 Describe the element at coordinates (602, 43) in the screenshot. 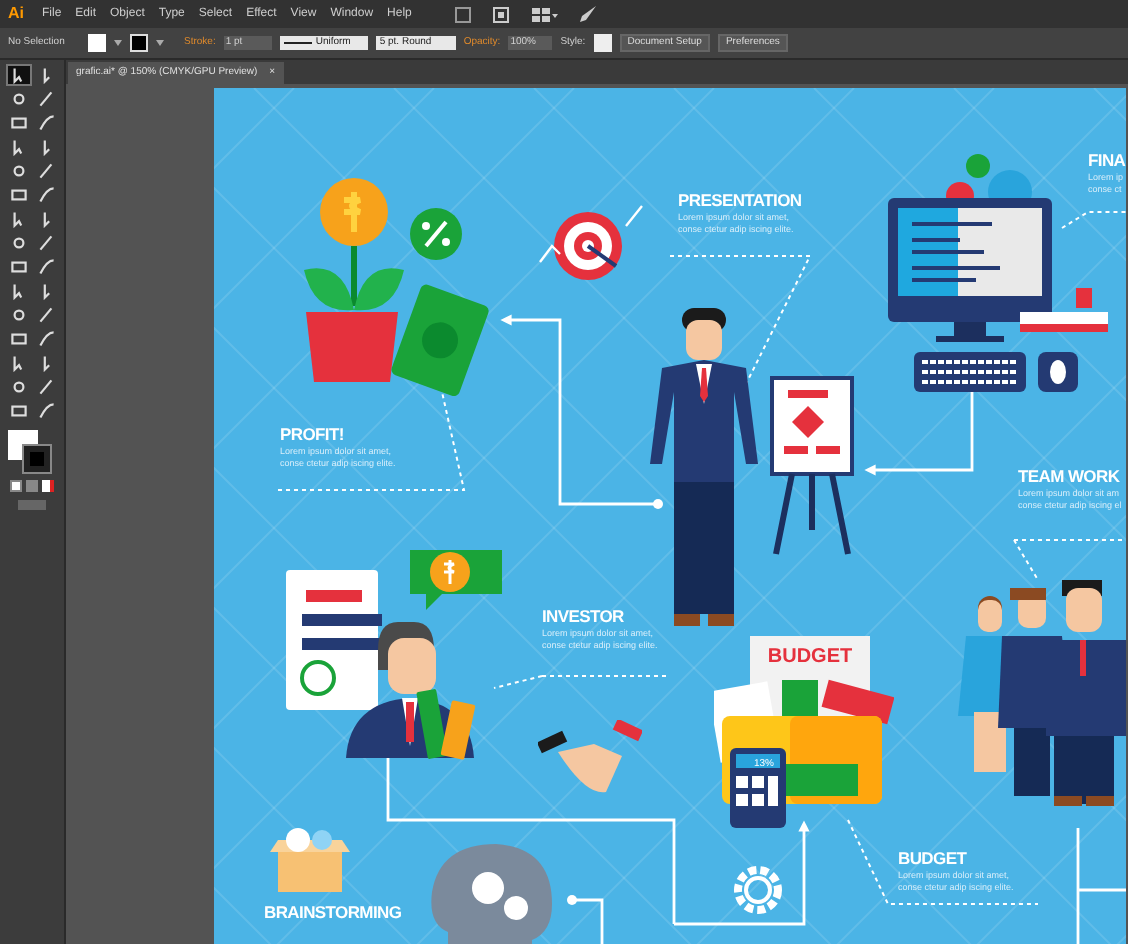

I see `style-swatch` at that location.